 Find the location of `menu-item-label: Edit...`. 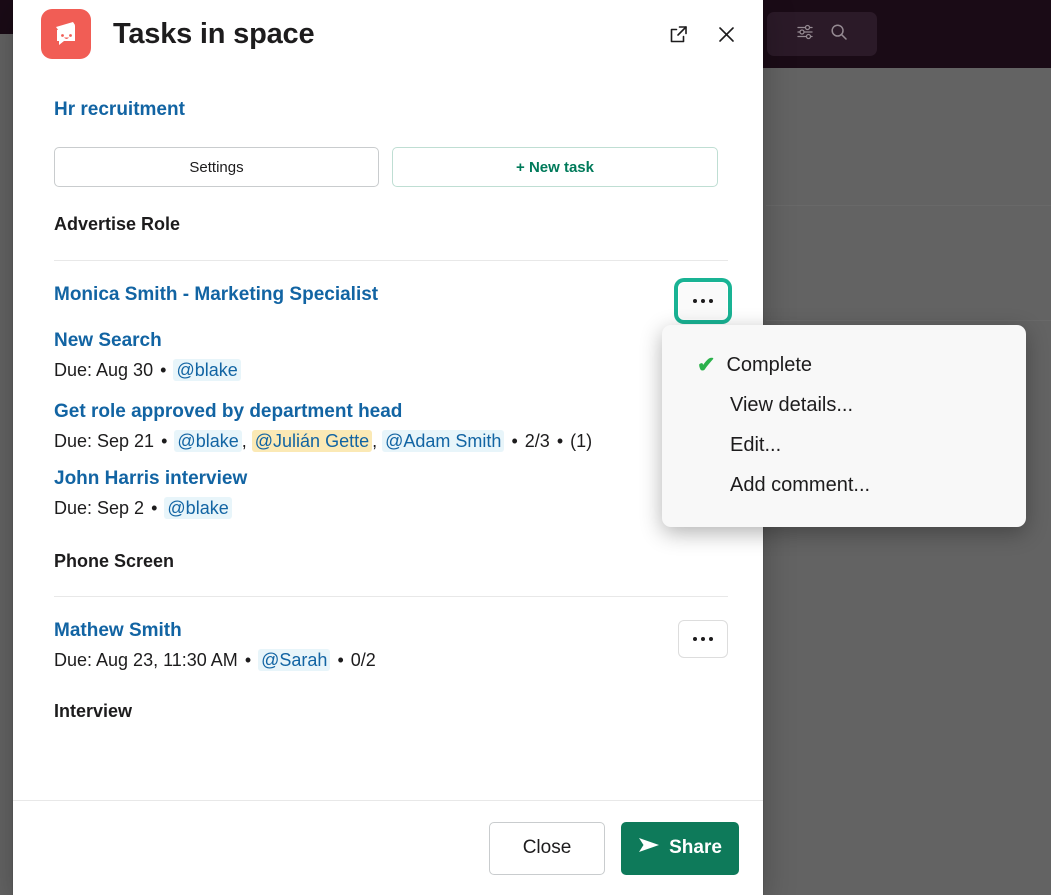

menu-item-label: Edit... is located at coordinates (756, 444).